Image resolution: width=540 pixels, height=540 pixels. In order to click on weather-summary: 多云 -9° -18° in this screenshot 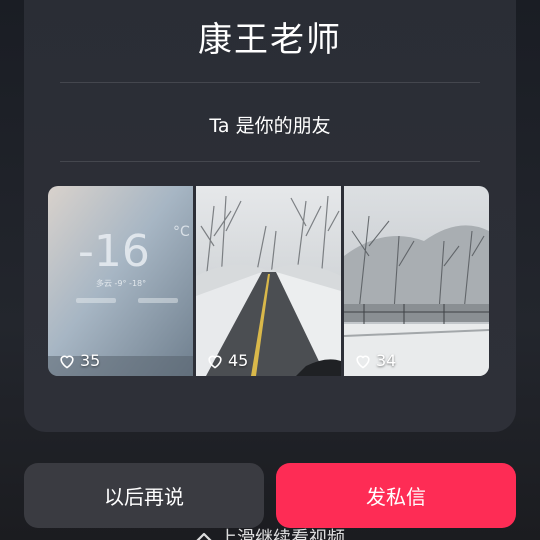, I will do `click(121, 283)`.